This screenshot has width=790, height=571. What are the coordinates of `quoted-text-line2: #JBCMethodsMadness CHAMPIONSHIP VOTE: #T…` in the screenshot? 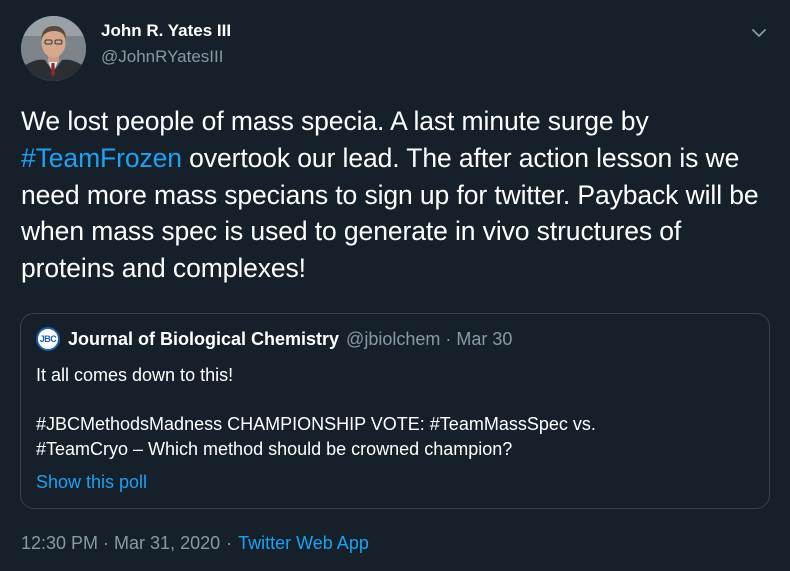 It's located at (316, 424).